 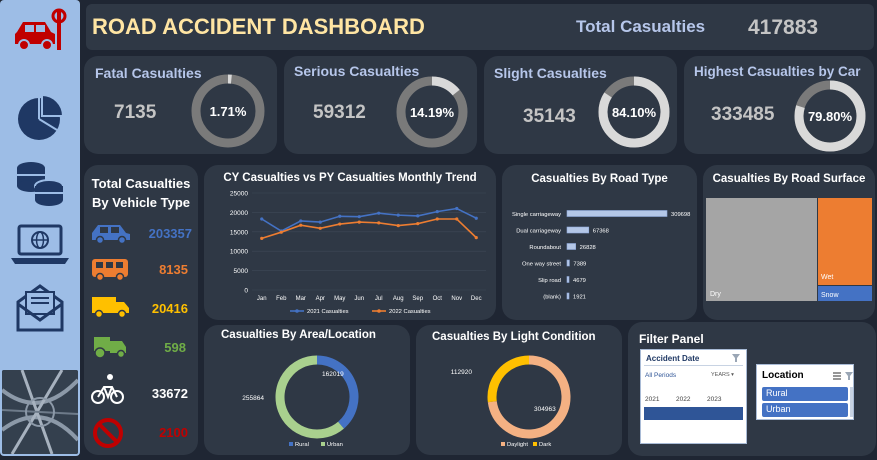 What do you see at coordinates (339, 299) in the screenshot?
I see `x-tick-label: May` at bounding box center [339, 299].